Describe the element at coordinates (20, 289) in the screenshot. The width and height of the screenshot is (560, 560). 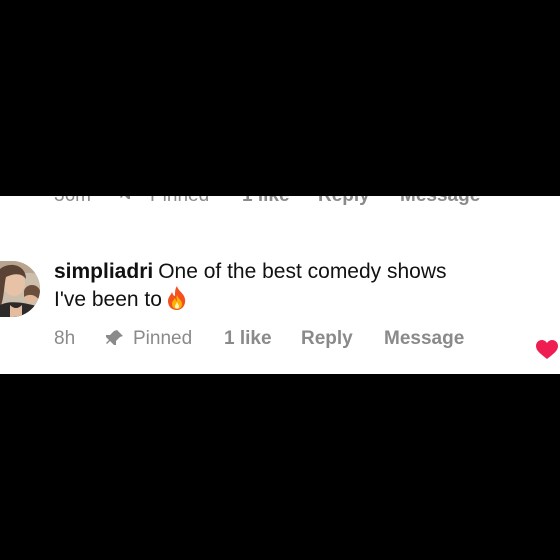
I see `avatar` at that location.